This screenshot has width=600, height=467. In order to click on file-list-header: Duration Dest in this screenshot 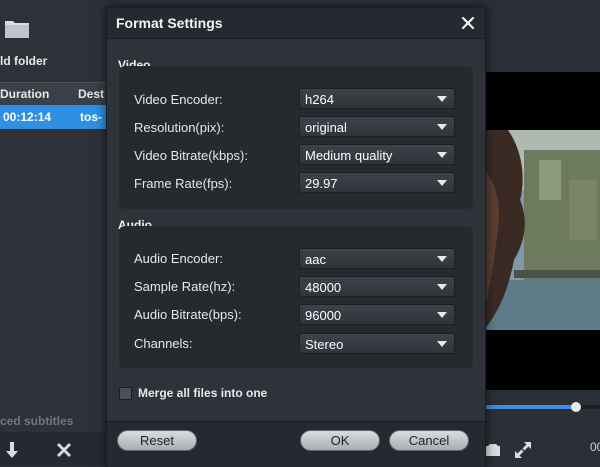, I will do `click(55, 93)`.